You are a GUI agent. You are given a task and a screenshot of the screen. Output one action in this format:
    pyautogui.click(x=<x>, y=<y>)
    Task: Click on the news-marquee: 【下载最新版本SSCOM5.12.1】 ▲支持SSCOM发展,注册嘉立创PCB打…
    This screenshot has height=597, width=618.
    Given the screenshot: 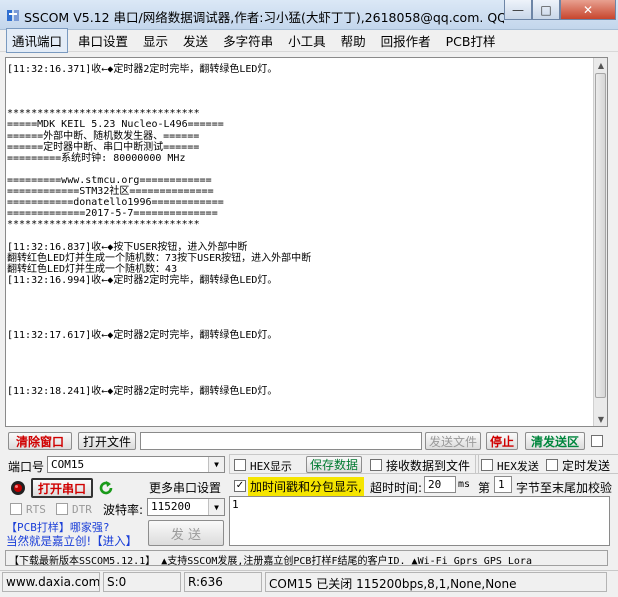 What is the action you would take?
    pyautogui.click(x=306, y=558)
    